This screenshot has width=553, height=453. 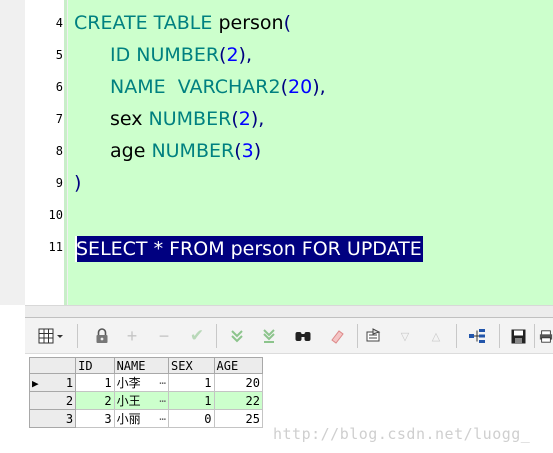 I want to click on row-number-cell: 2, so click(x=52, y=400).